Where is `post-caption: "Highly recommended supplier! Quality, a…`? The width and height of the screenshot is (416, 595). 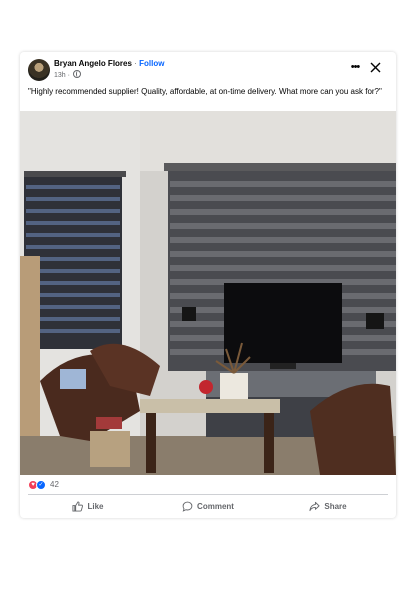
post-caption: "Highly recommended supplier! Quality, a… is located at coordinates (205, 91).